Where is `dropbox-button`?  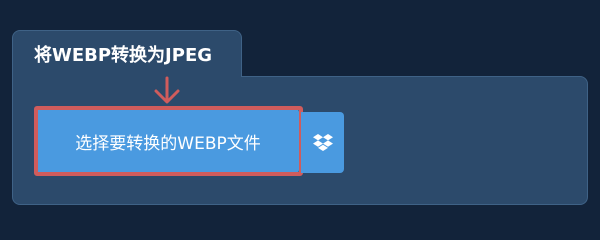 dropbox-button is located at coordinates (322, 142).